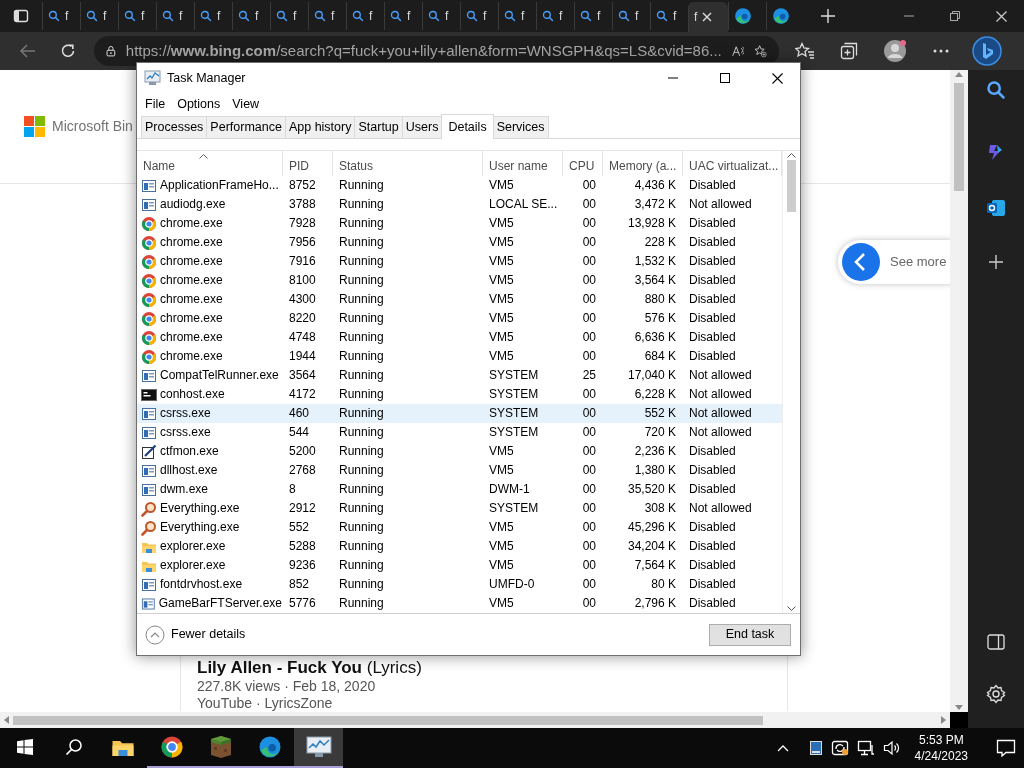 This screenshot has height=768, width=1024. I want to click on result-title: Lily Allen - Fuck You (Lyrics), so click(484, 667).